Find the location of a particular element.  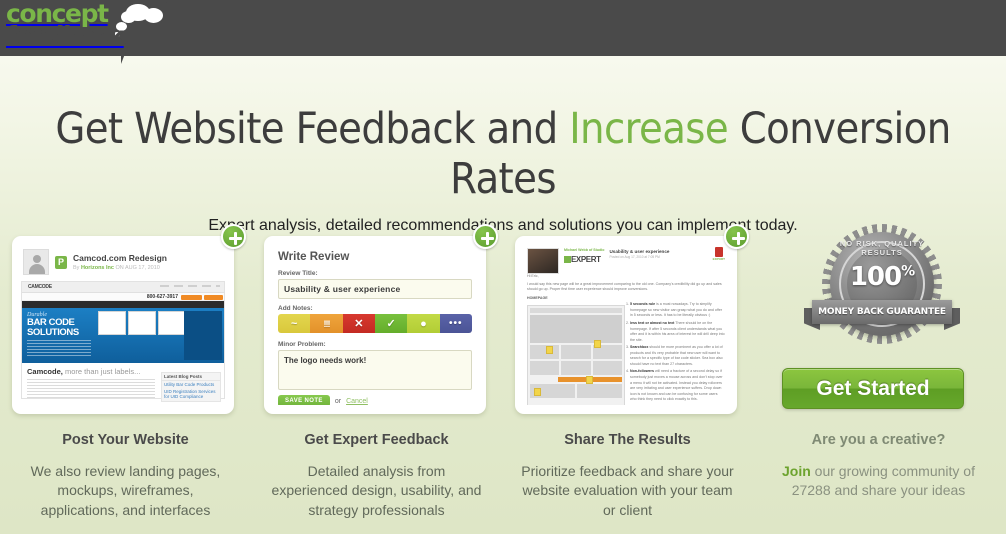

site-logo-text: CAMCODE is located at coordinates (40, 287).